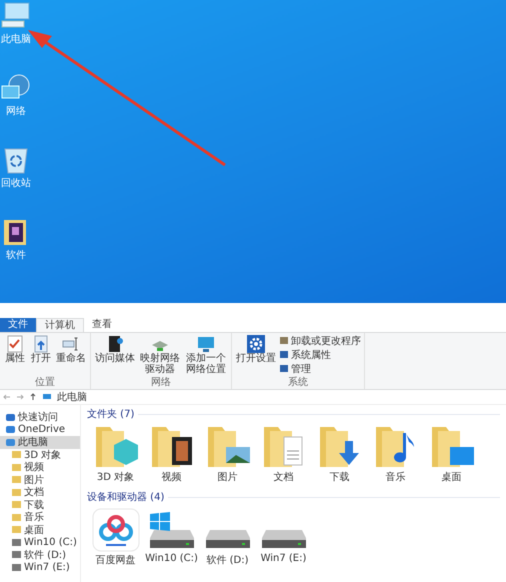 The image size is (506, 582). Describe the element at coordinates (102, 325) in the screenshot. I see `ribbon-tab: 查看` at that location.